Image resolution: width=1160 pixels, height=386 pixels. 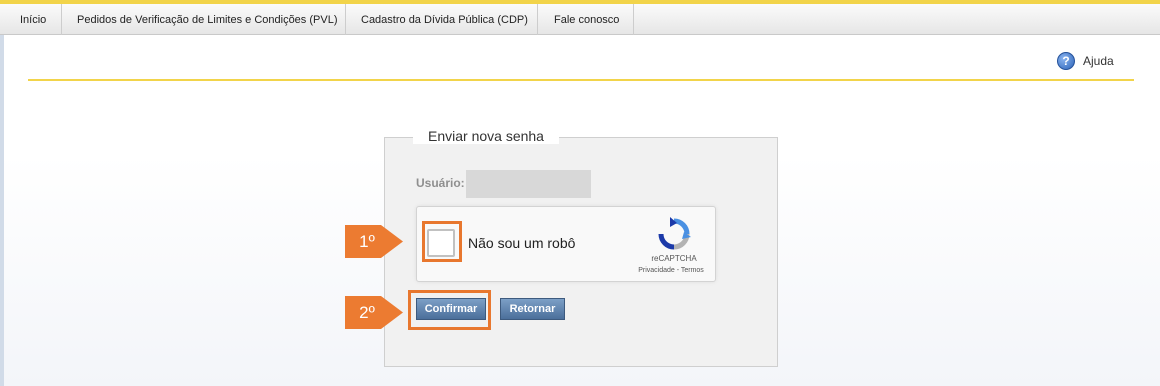 I want to click on nav-item-label: Início, so click(x=33, y=19).